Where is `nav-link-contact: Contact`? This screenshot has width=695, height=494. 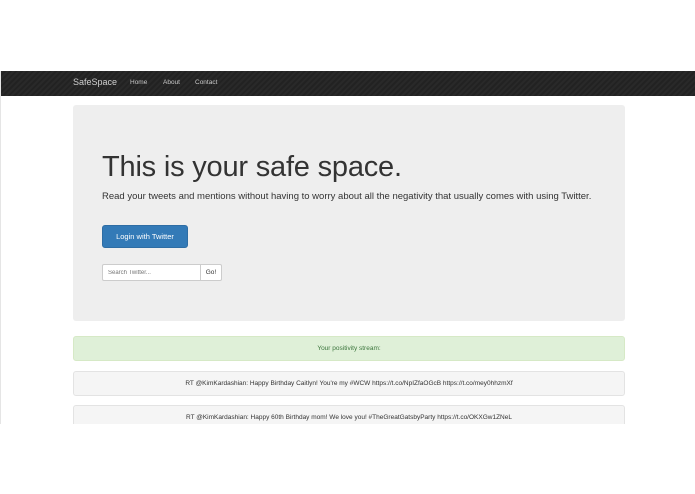 nav-link-contact: Contact is located at coordinates (206, 82).